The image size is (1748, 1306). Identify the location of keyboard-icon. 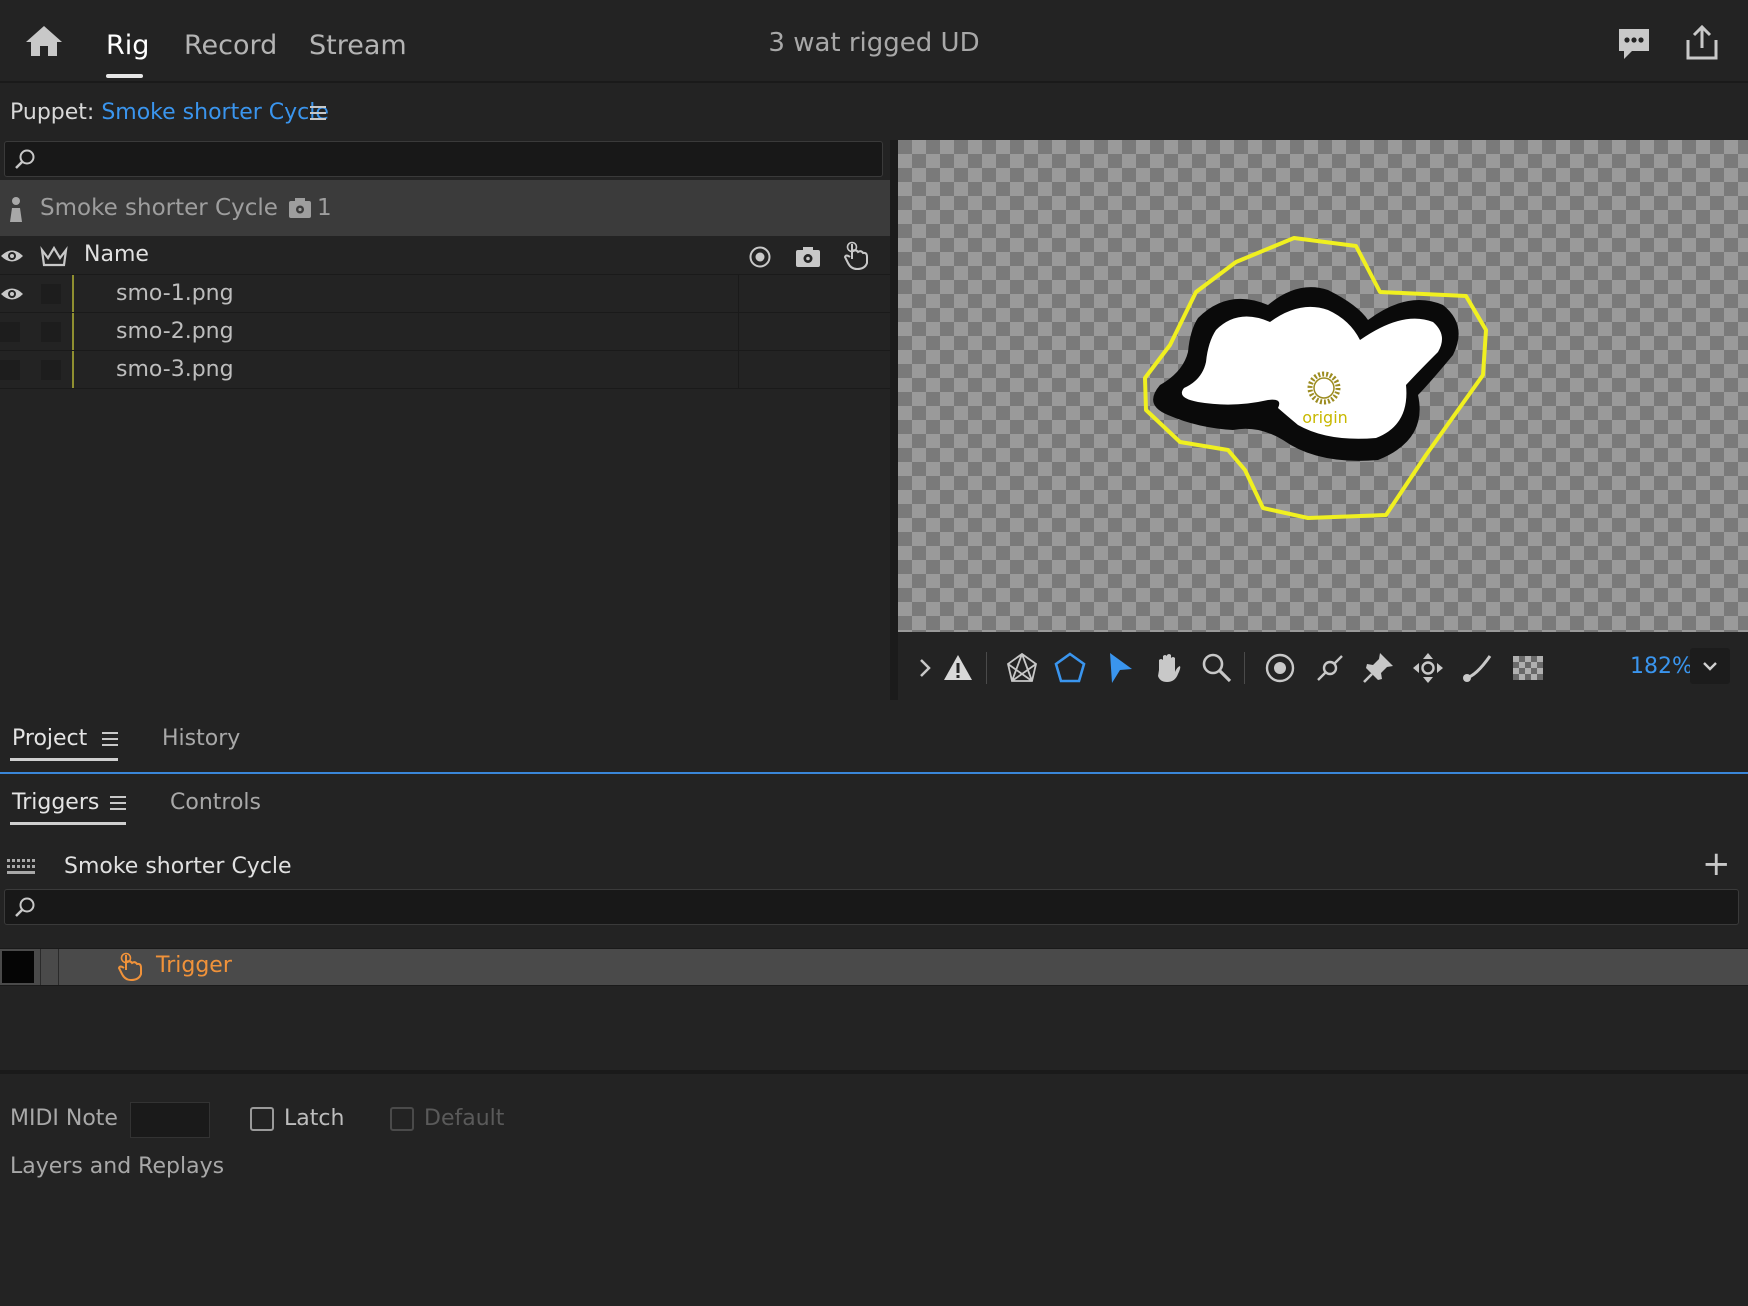
(21, 866).